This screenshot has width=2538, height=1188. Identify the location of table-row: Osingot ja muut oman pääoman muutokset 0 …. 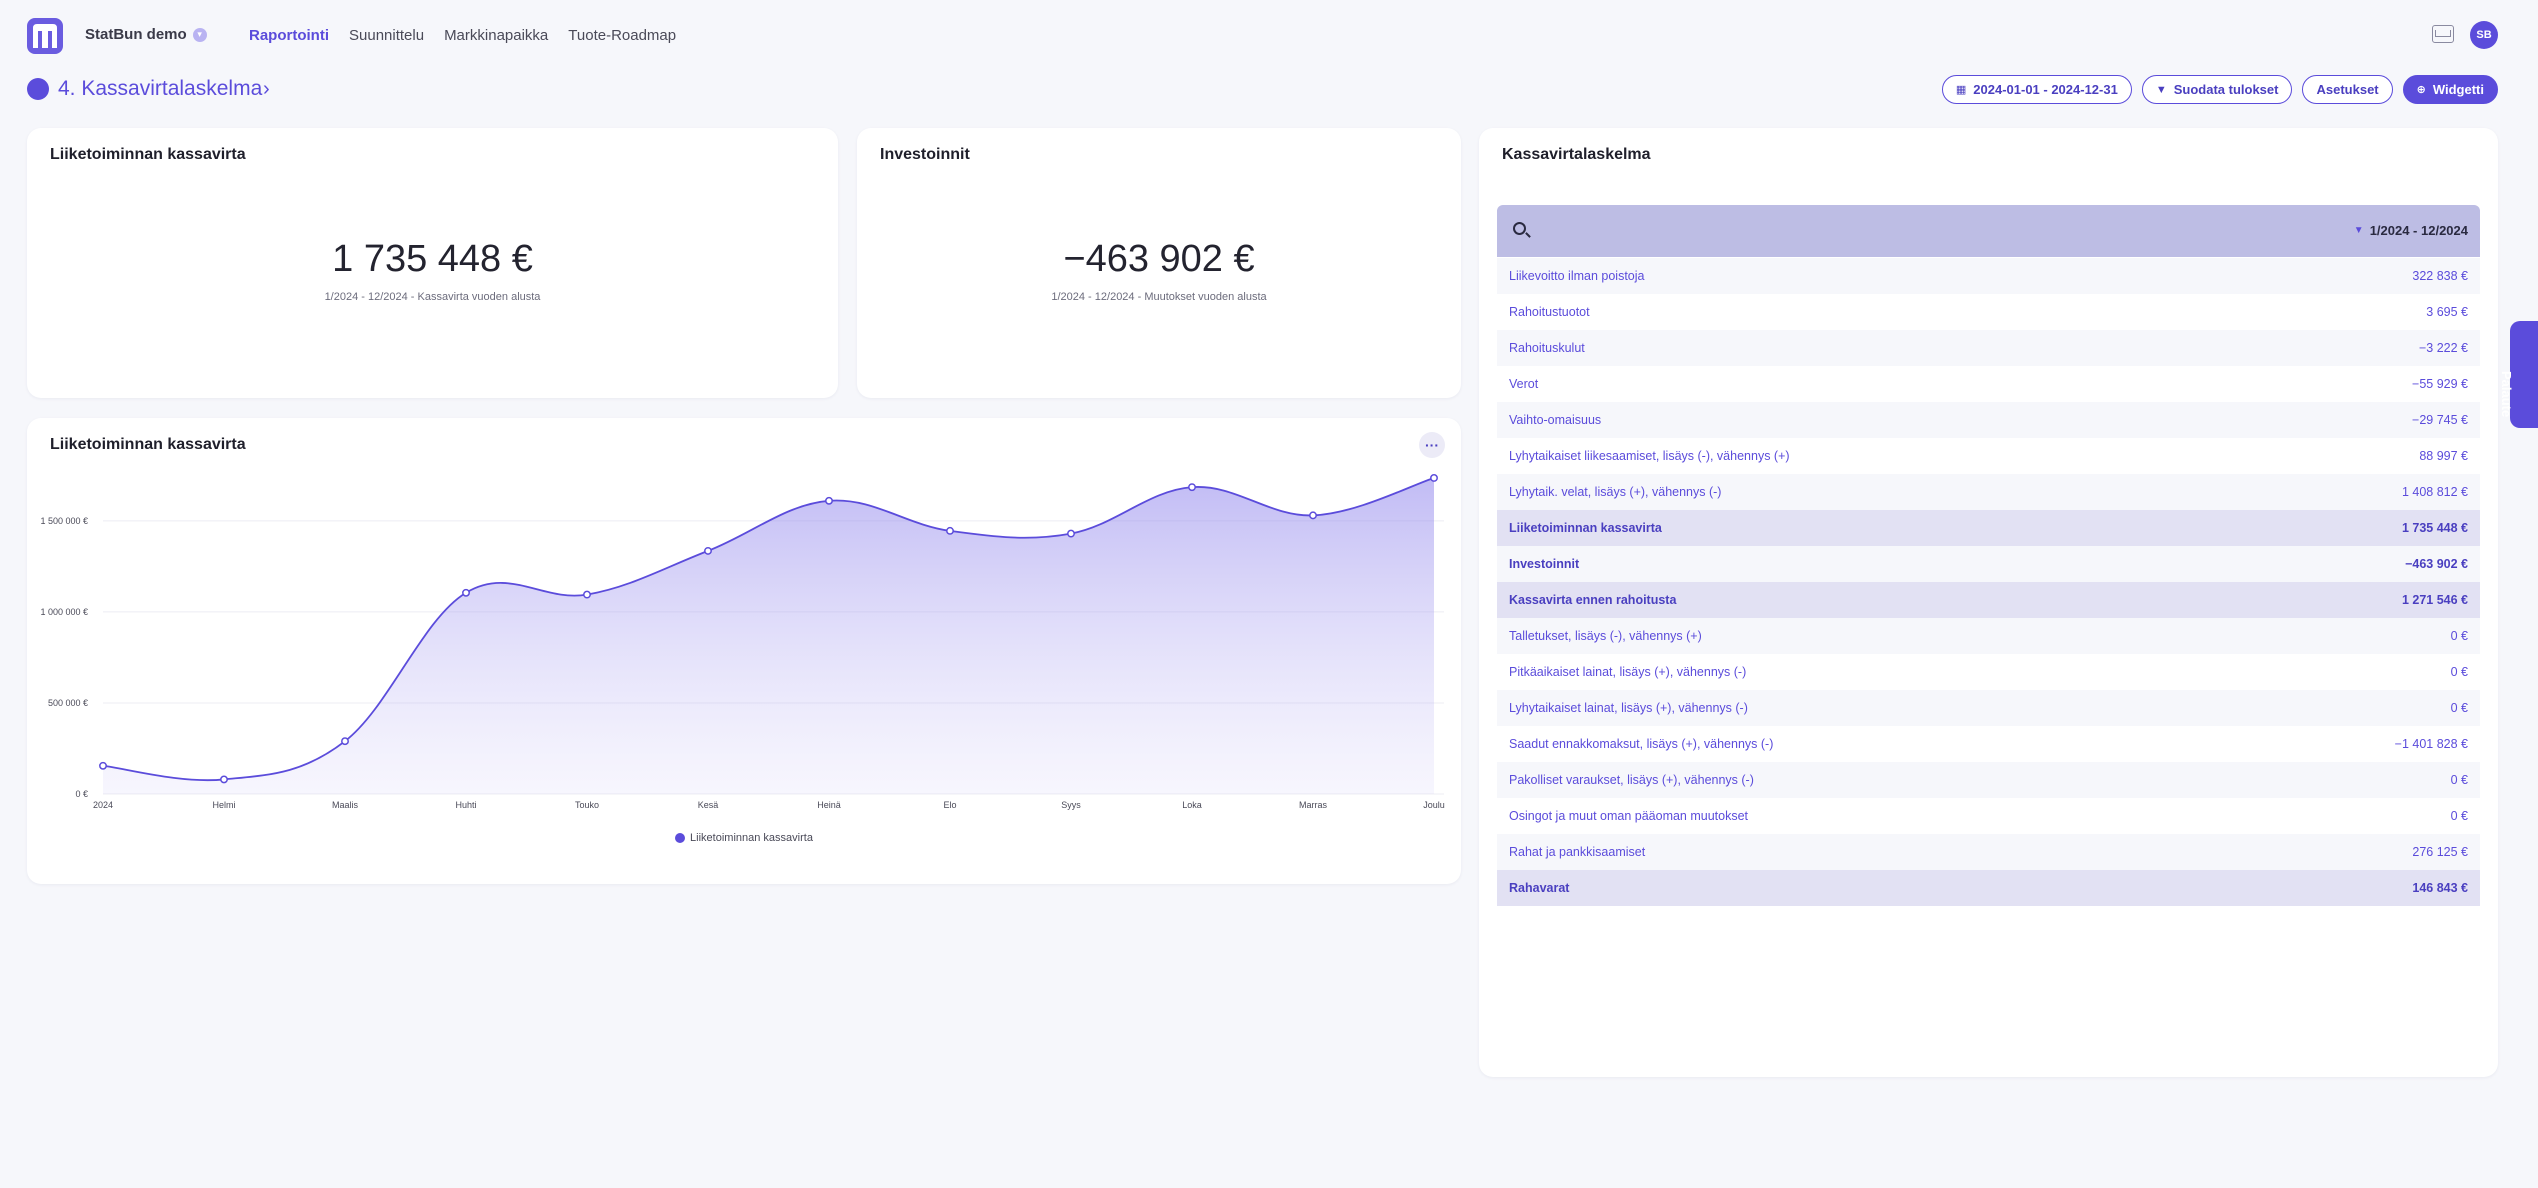
(1988, 816).